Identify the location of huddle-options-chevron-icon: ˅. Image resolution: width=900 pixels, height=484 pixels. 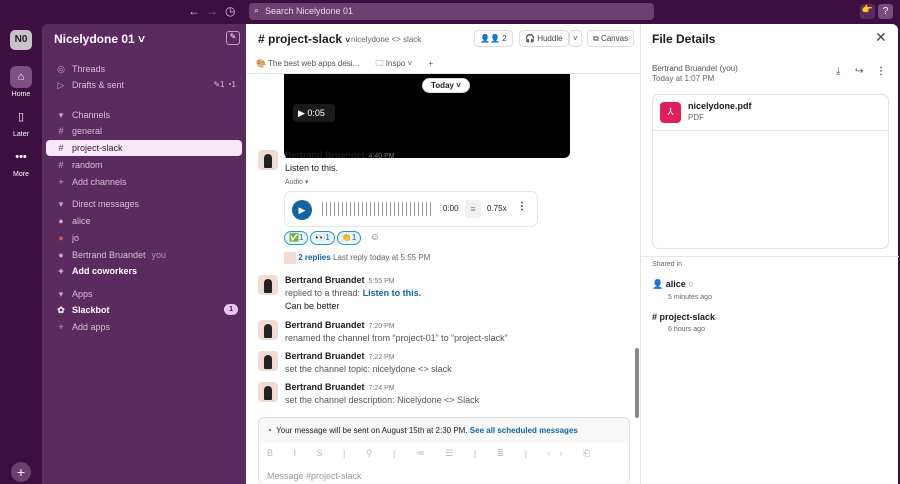
(575, 38).